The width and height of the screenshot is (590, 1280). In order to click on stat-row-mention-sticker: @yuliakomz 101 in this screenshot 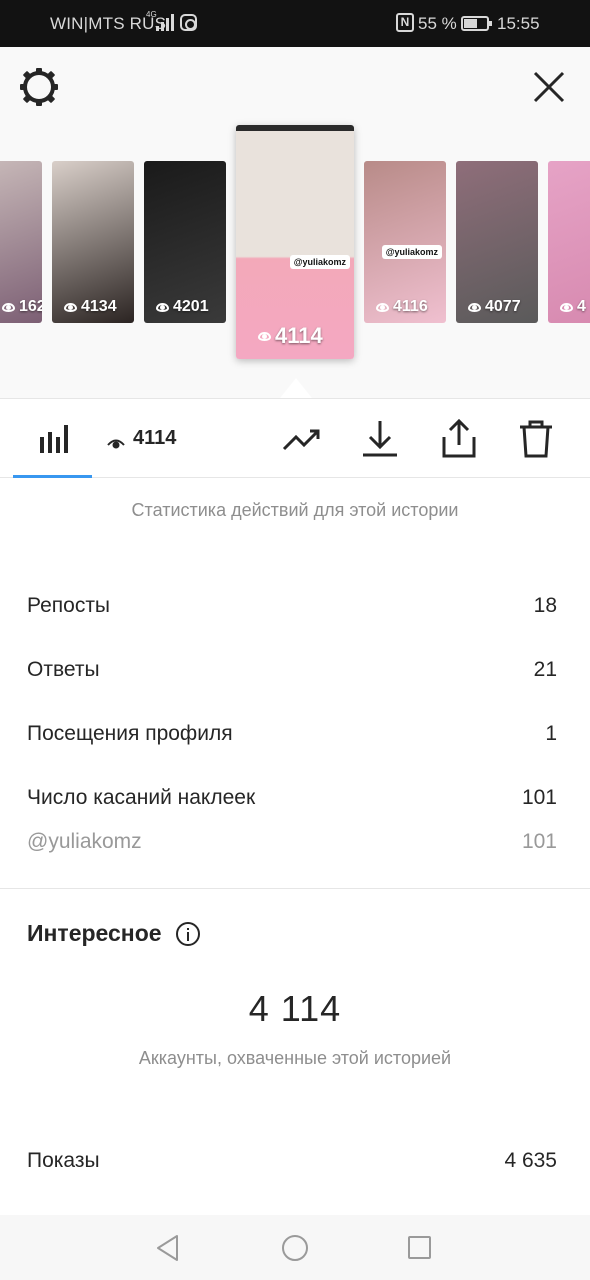, I will do `click(292, 855)`.